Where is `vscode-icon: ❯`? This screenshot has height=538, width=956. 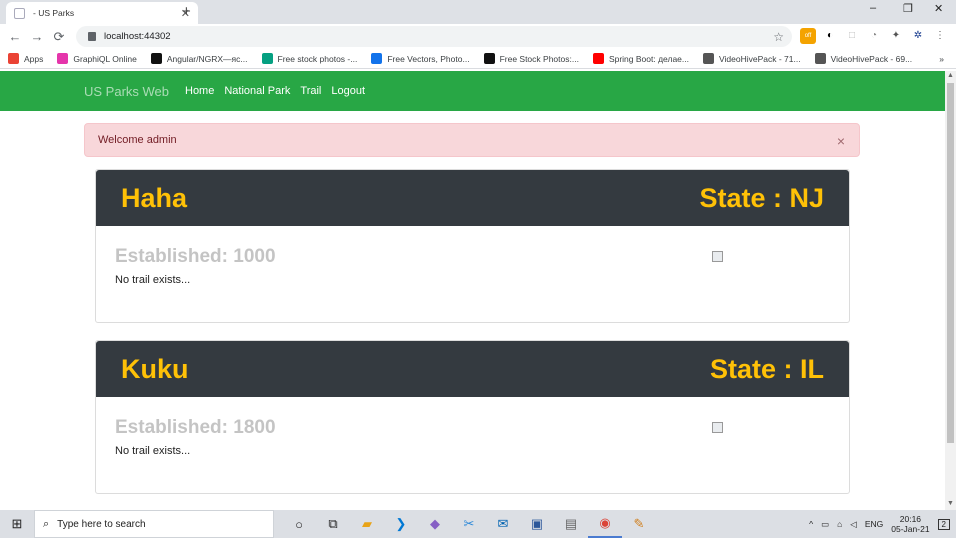 vscode-icon: ❯ is located at coordinates (401, 524).